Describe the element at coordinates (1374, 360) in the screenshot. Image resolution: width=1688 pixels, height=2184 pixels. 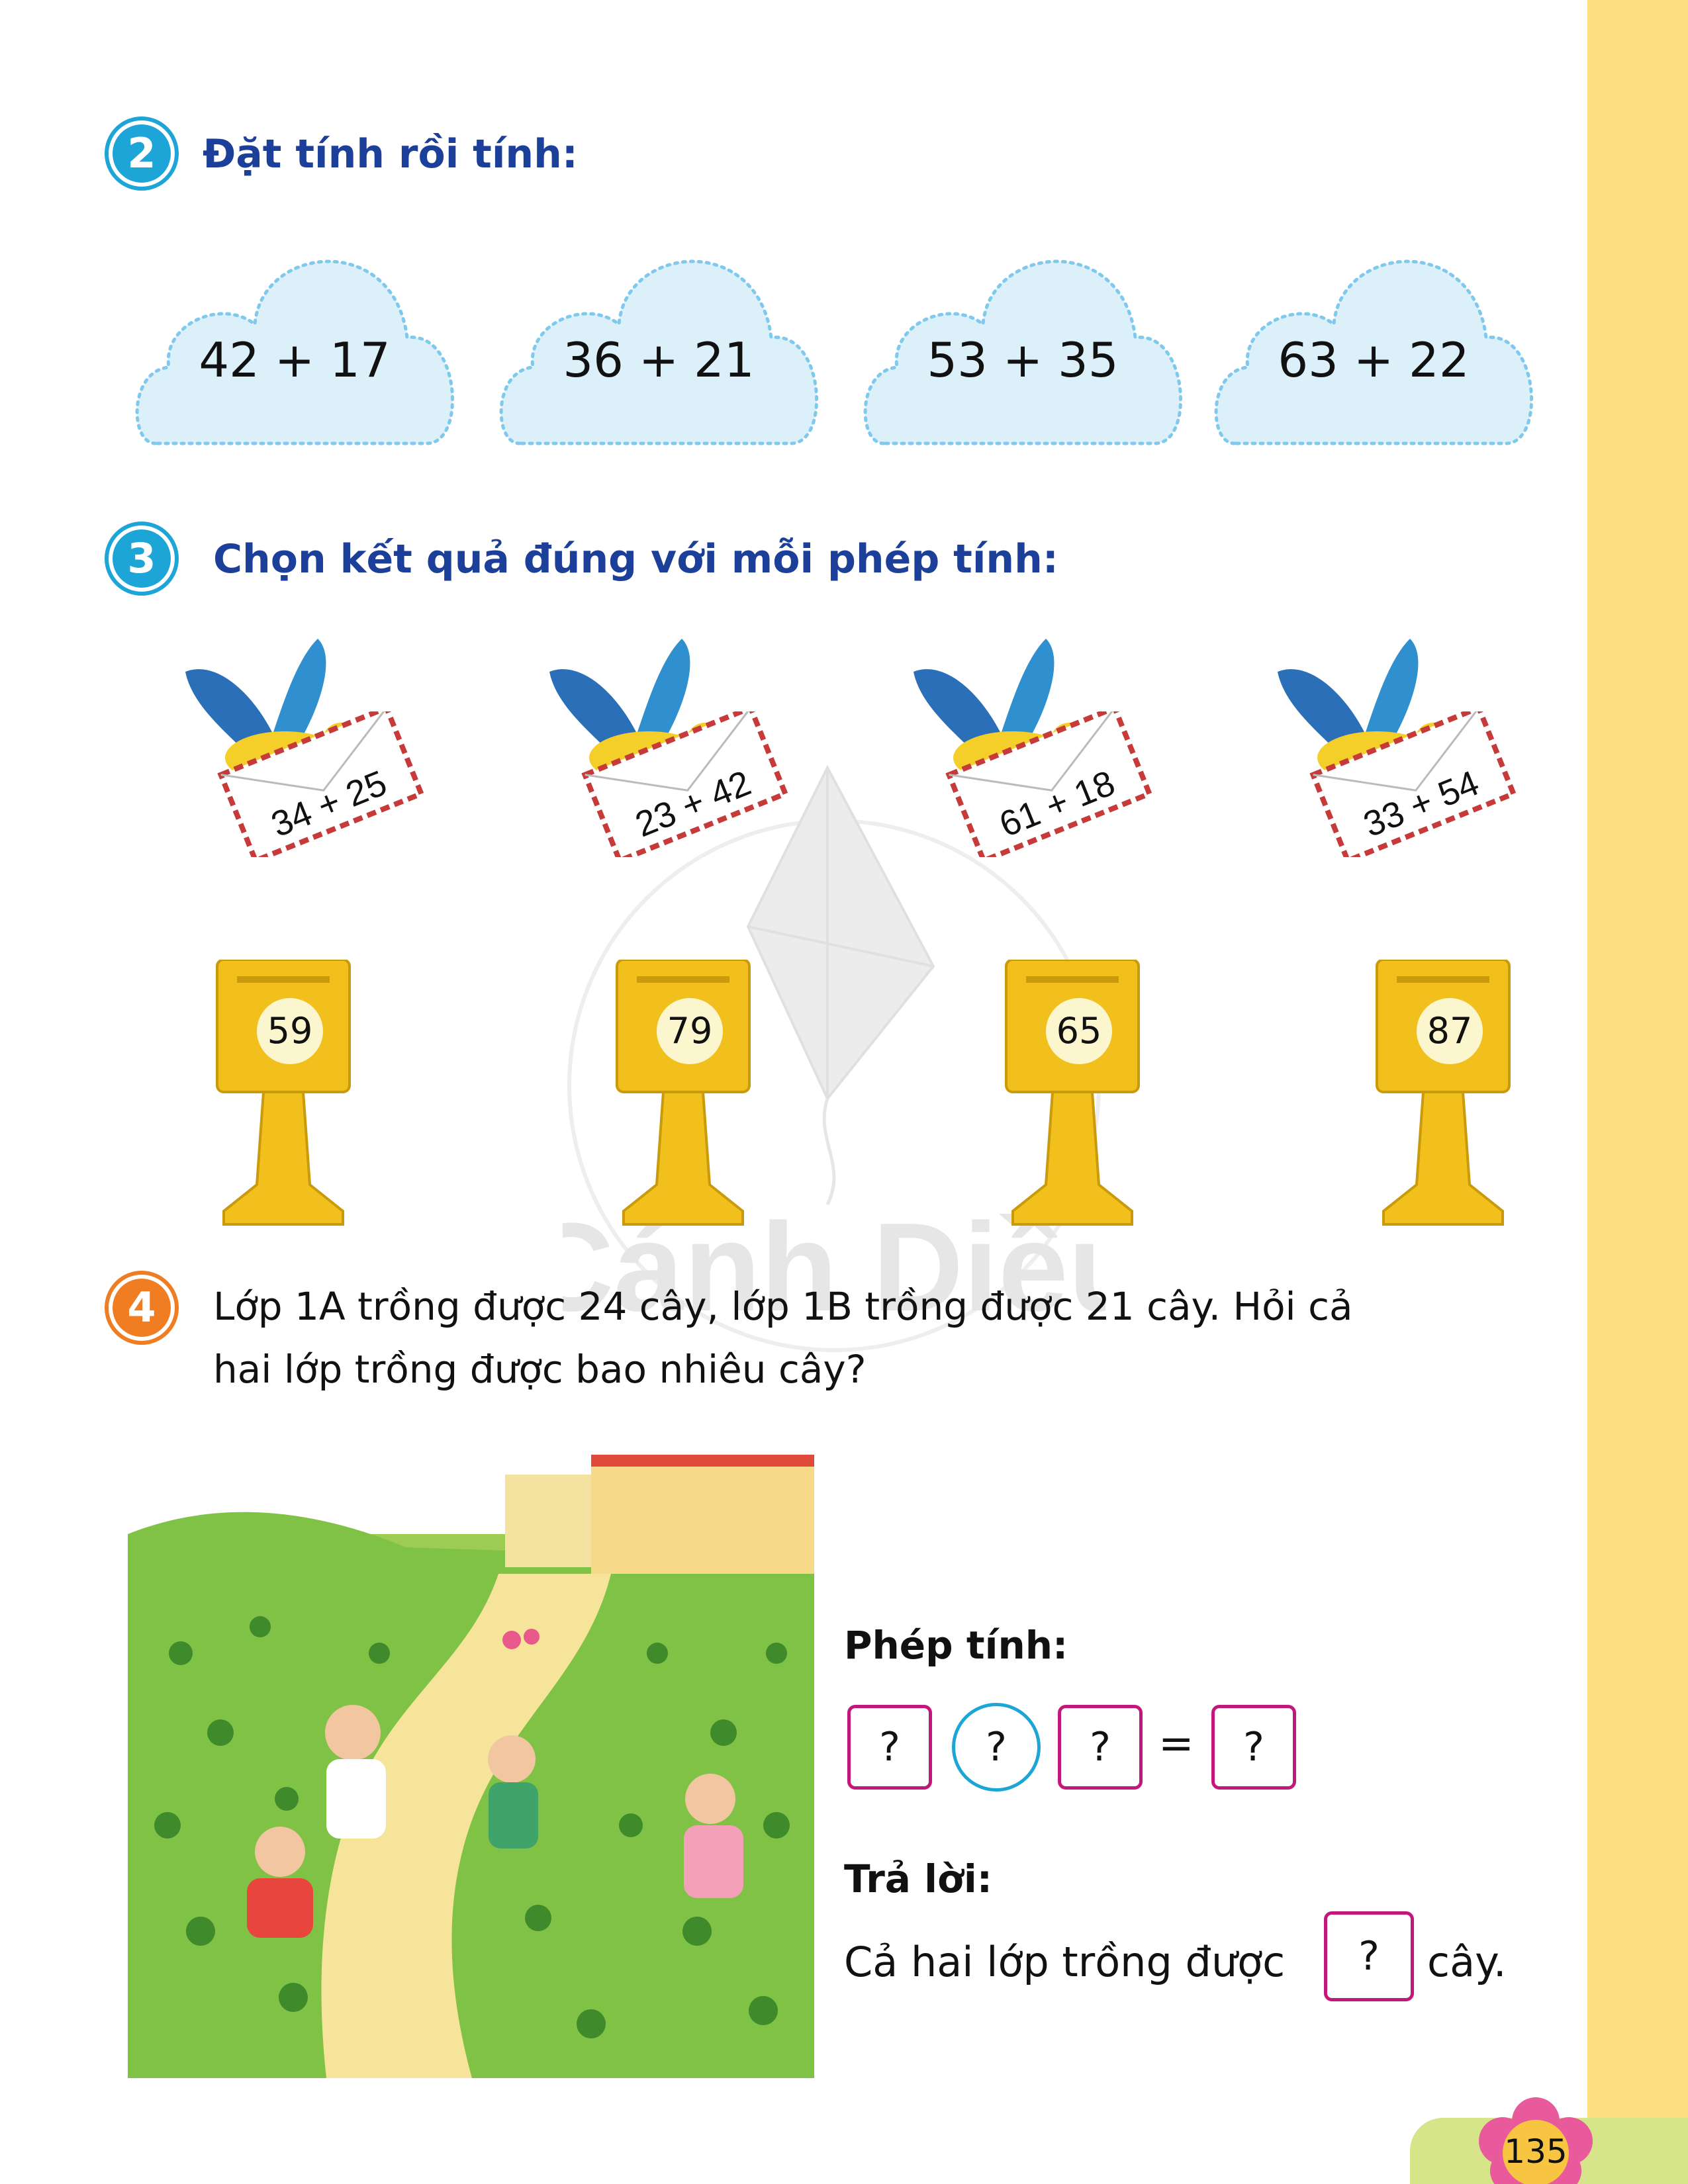
I see `expression-text: 63 + 22` at that location.